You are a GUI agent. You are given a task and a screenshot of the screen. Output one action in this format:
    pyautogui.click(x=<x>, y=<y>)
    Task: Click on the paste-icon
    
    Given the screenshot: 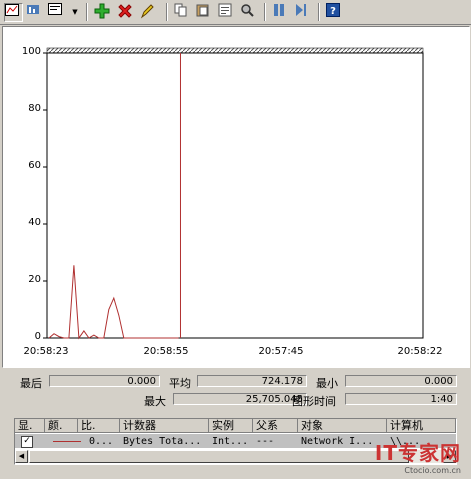 What is the action you would take?
    pyautogui.click(x=205, y=12)
    